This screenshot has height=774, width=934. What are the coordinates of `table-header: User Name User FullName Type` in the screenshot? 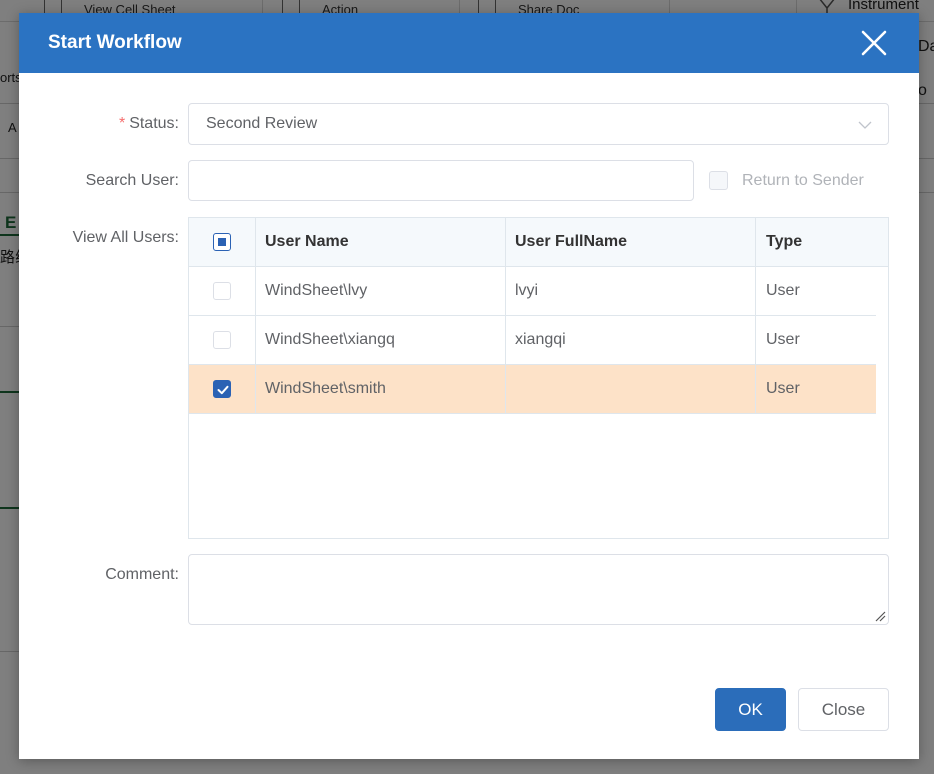 It's located at (538, 242).